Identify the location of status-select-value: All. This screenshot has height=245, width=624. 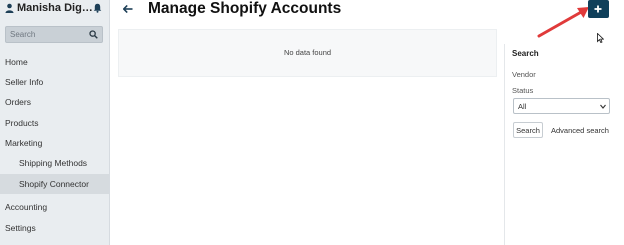
(522, 106).